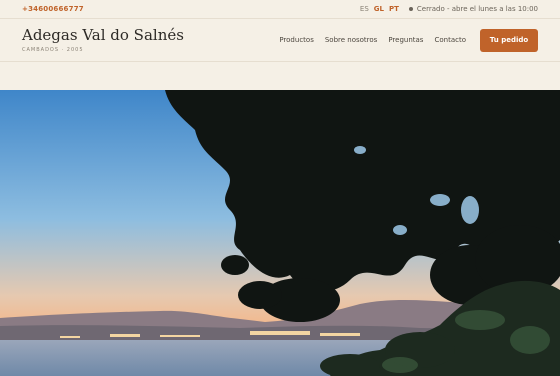 This screenshot has height=376, width=560. Describe the element at coordinates (53, 9) in the screenshot. I see `phone-link: +34600666777` at that location.